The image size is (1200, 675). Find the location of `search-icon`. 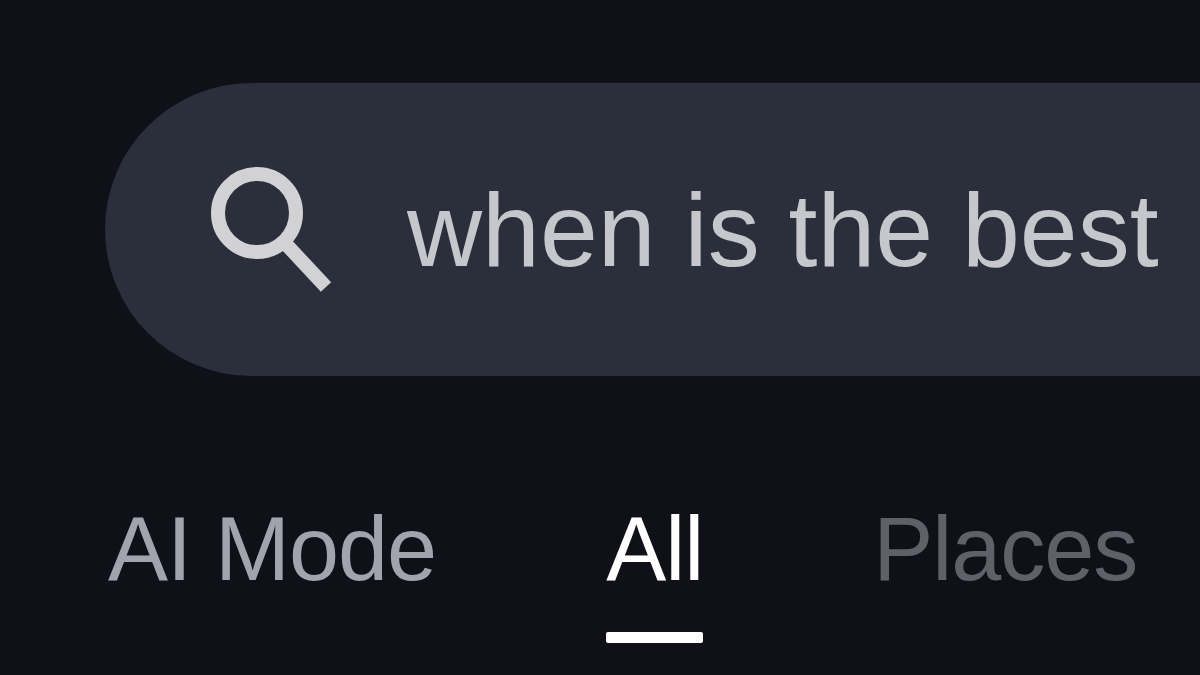

search-icon is located at coordinates (271, 229).